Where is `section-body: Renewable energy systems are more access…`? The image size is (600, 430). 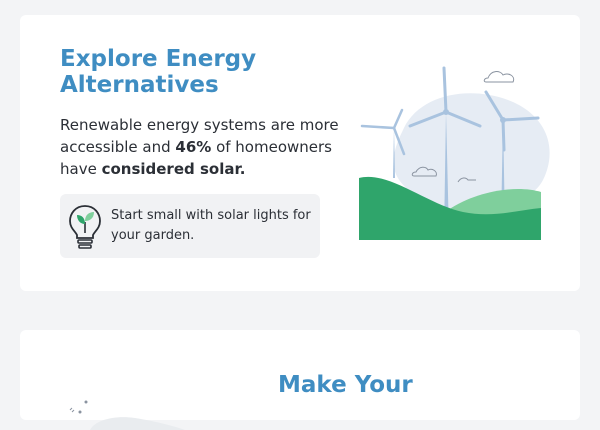
section-body: Renewable energy systems are more access… is located at coordinates (205, 147).